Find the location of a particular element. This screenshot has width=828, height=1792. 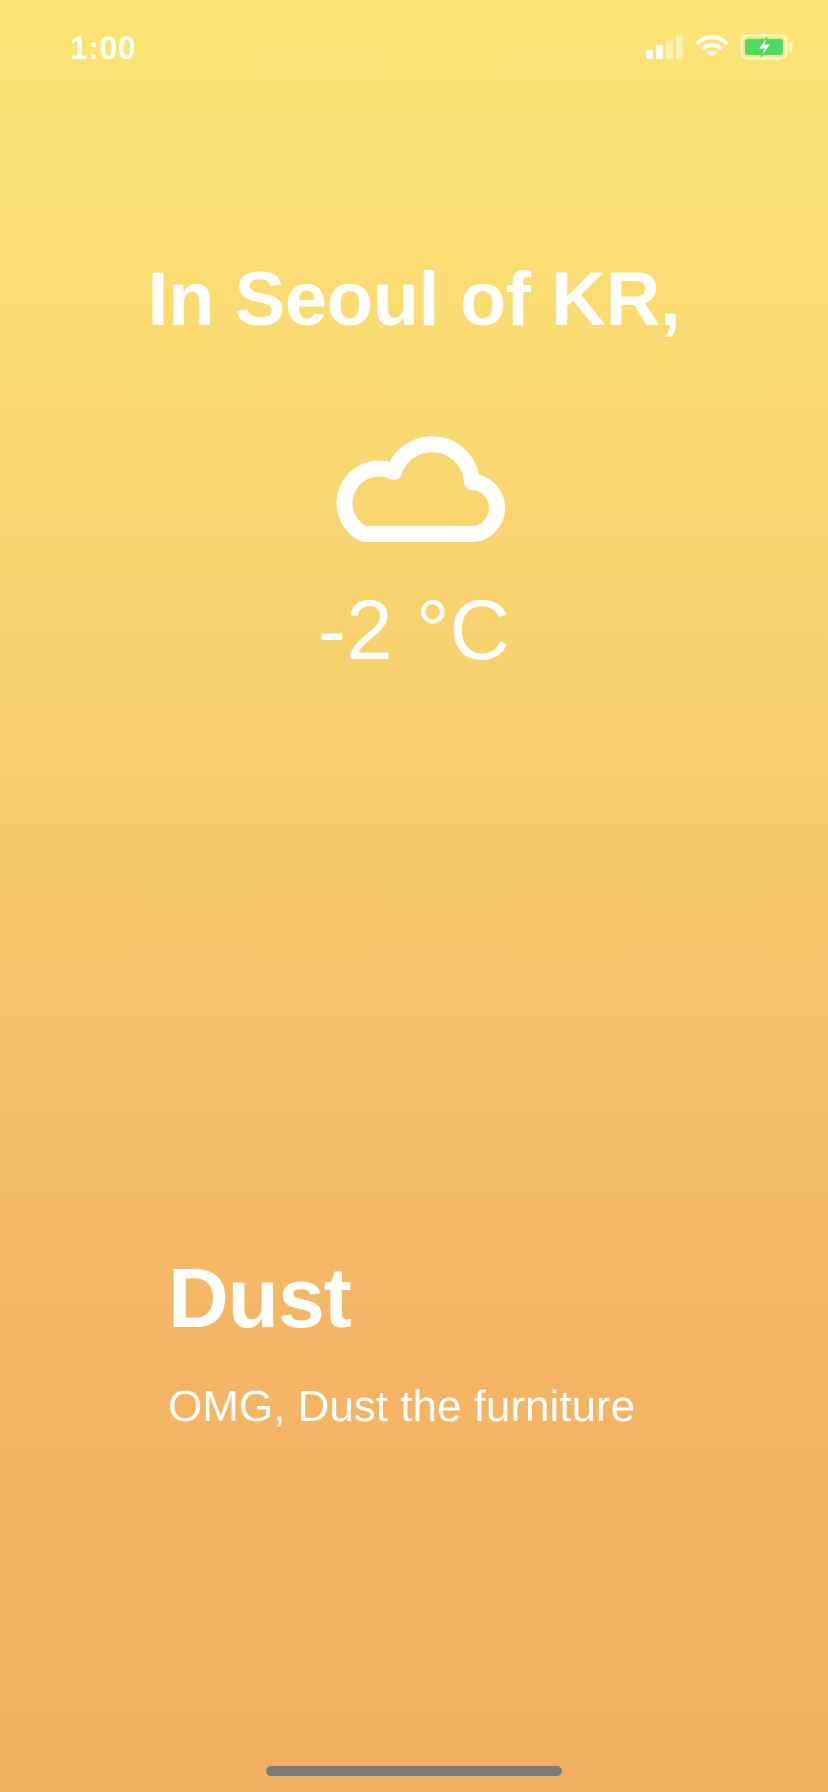

status-icons is located at coordinates (719, 47).